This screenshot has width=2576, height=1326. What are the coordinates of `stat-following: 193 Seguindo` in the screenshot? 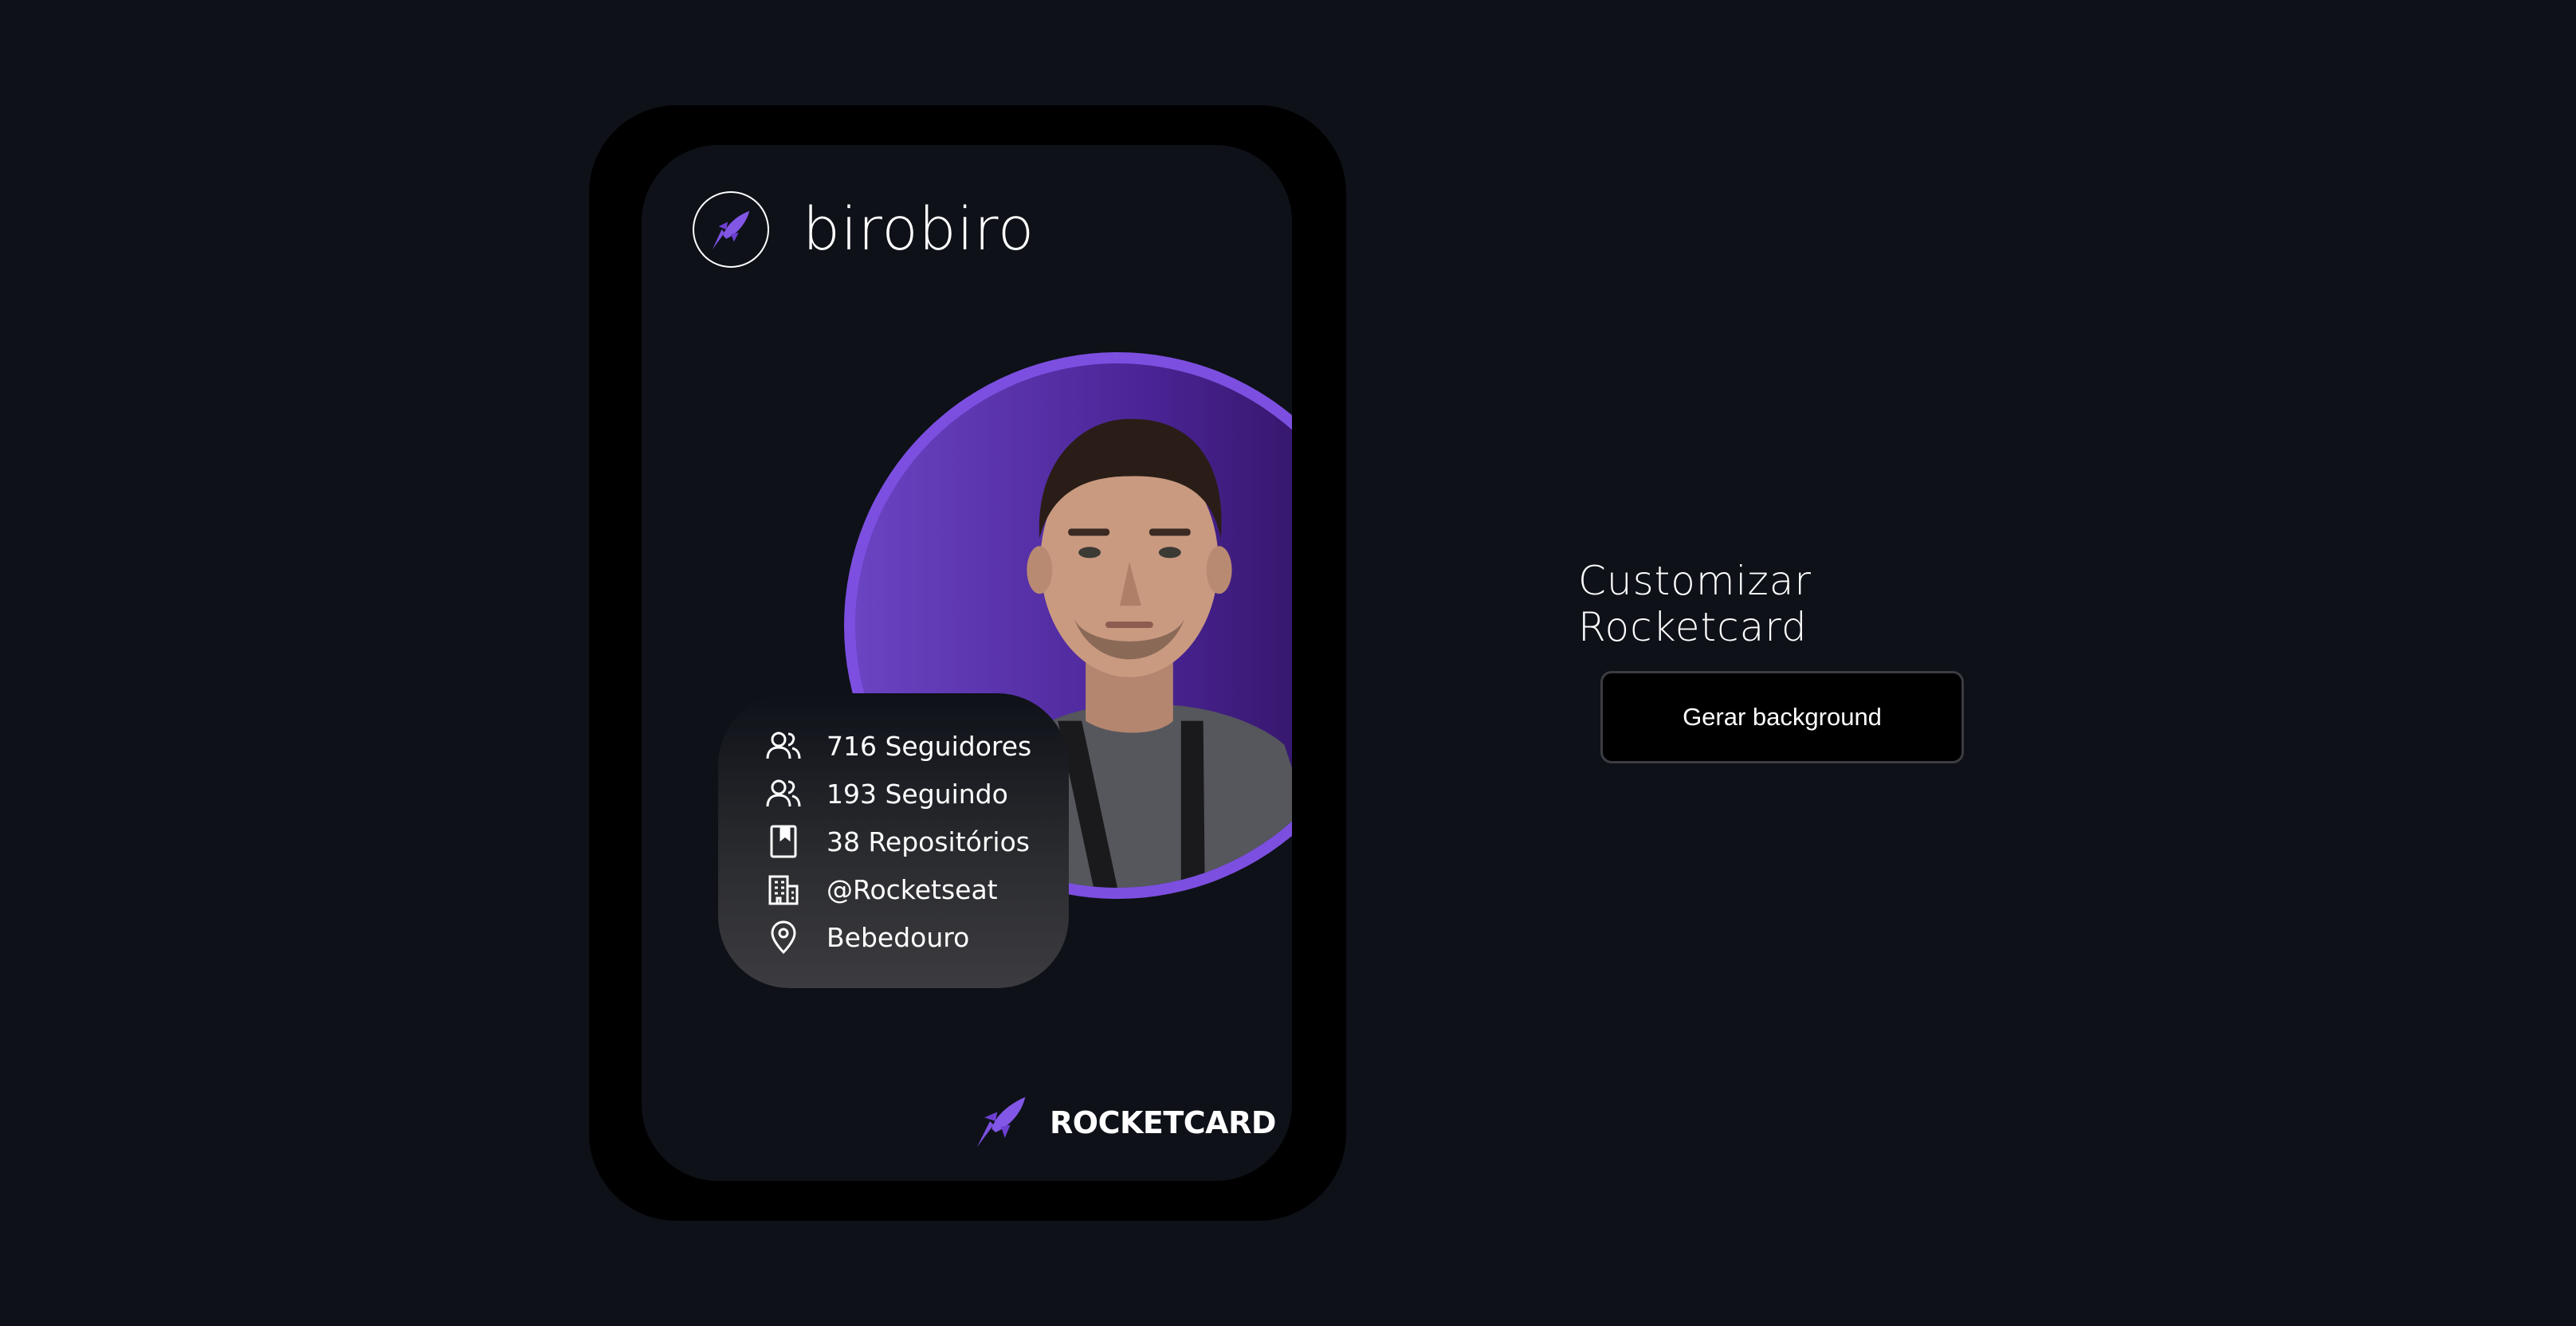 It's located at (917, 794).